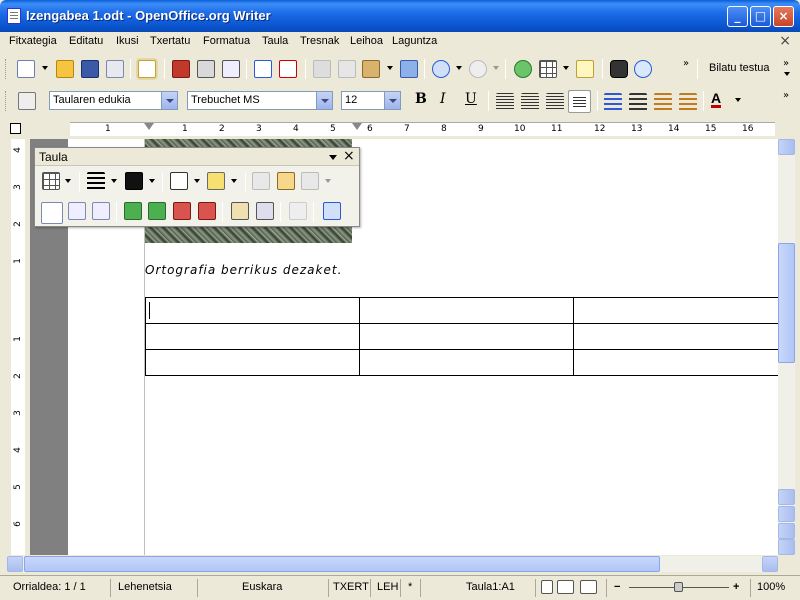 This screenshot has width=800, height=600. What do you see at coordinates (371, 100) in the screenshot?
I see `font-size-select: 12` at bounding box center [371, 100].